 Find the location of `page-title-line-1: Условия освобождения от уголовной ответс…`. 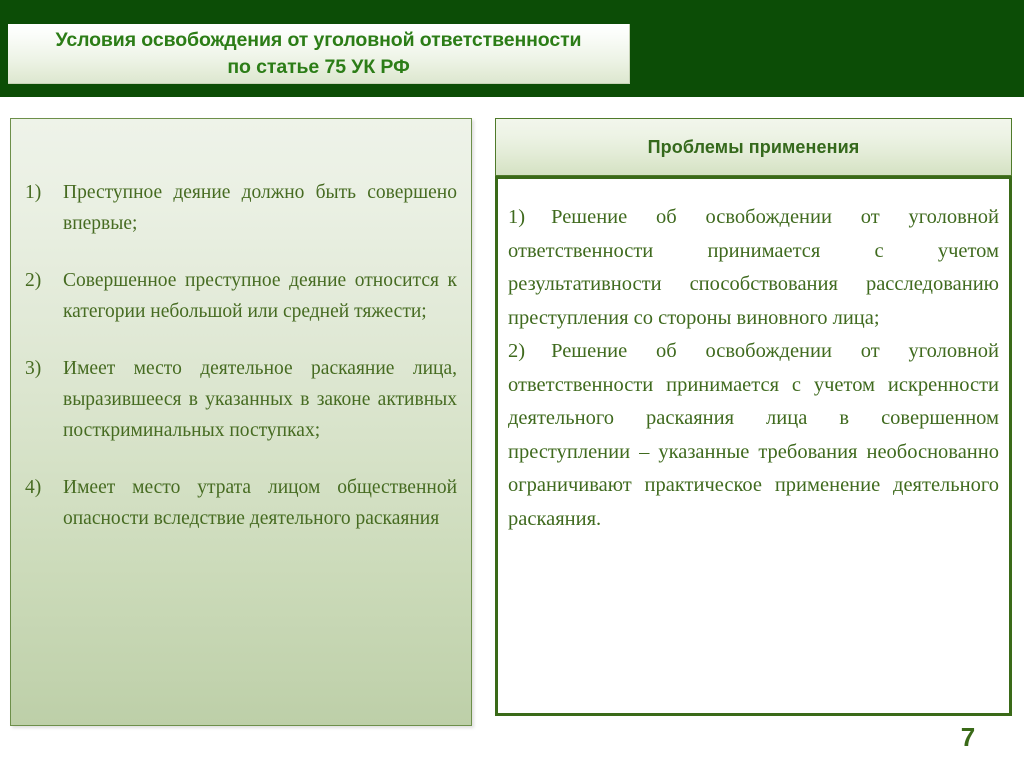

page-title-line-1: Условия освобождения от уголовной ответс… is located at coordinates (318, 39).